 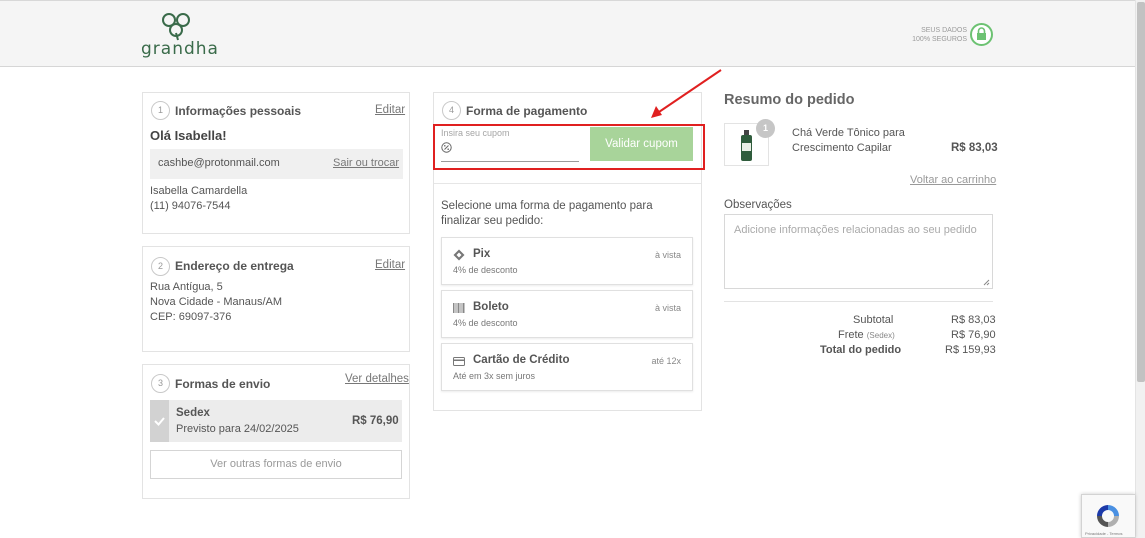 What do you see at coordinates (567, 314) in the screenshot?
I see `payment-option-boleto: Boleto à vista 4% de desconto` at bounding box center [567, 314].